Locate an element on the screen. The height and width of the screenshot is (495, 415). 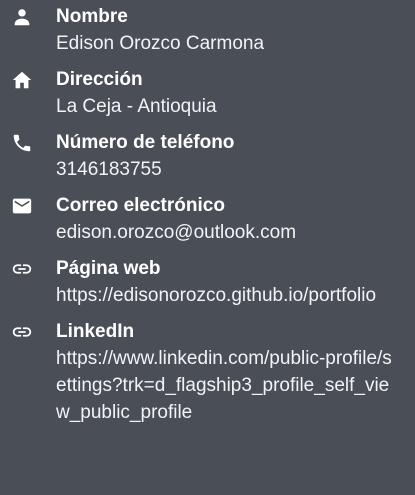
phone-value: 3146183755 is located at coordinates (235, 169).